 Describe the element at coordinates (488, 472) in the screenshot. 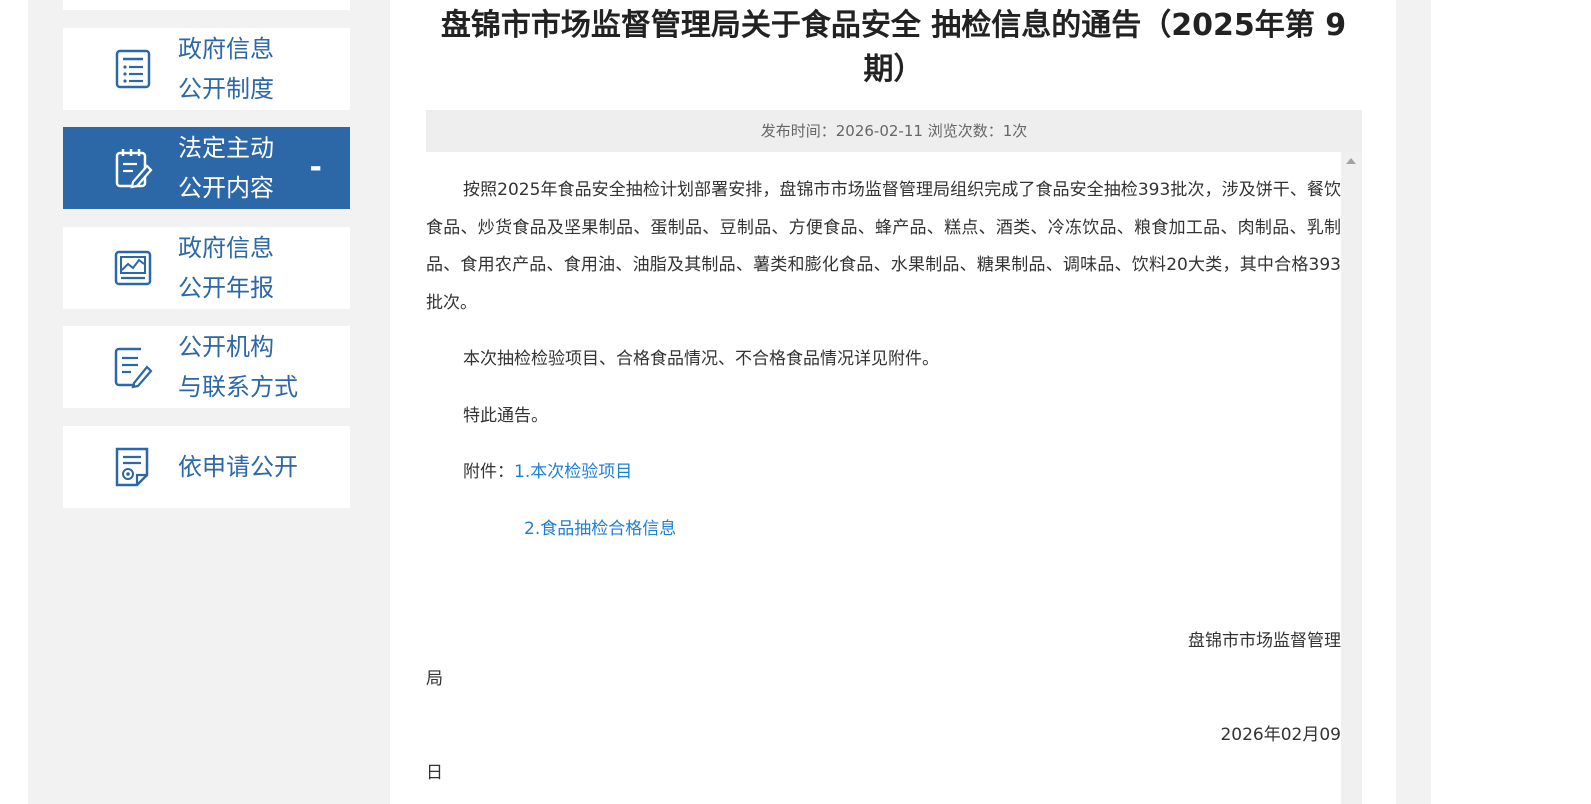

I see `attachment-label: 附件：` at that location.